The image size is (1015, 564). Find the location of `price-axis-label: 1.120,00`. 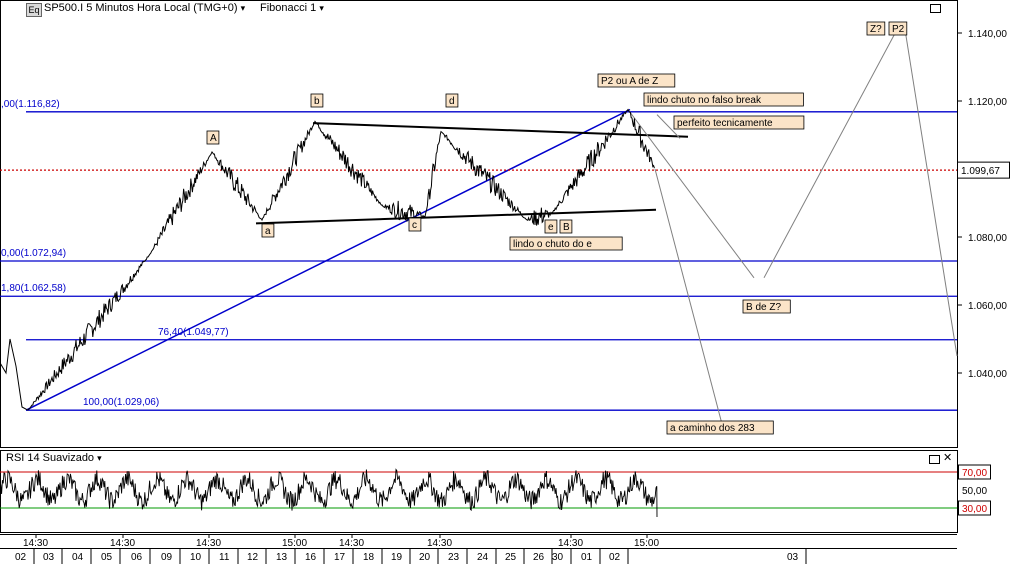

price-axis-label: 1.120,00 is located at coordinates (987, 102).